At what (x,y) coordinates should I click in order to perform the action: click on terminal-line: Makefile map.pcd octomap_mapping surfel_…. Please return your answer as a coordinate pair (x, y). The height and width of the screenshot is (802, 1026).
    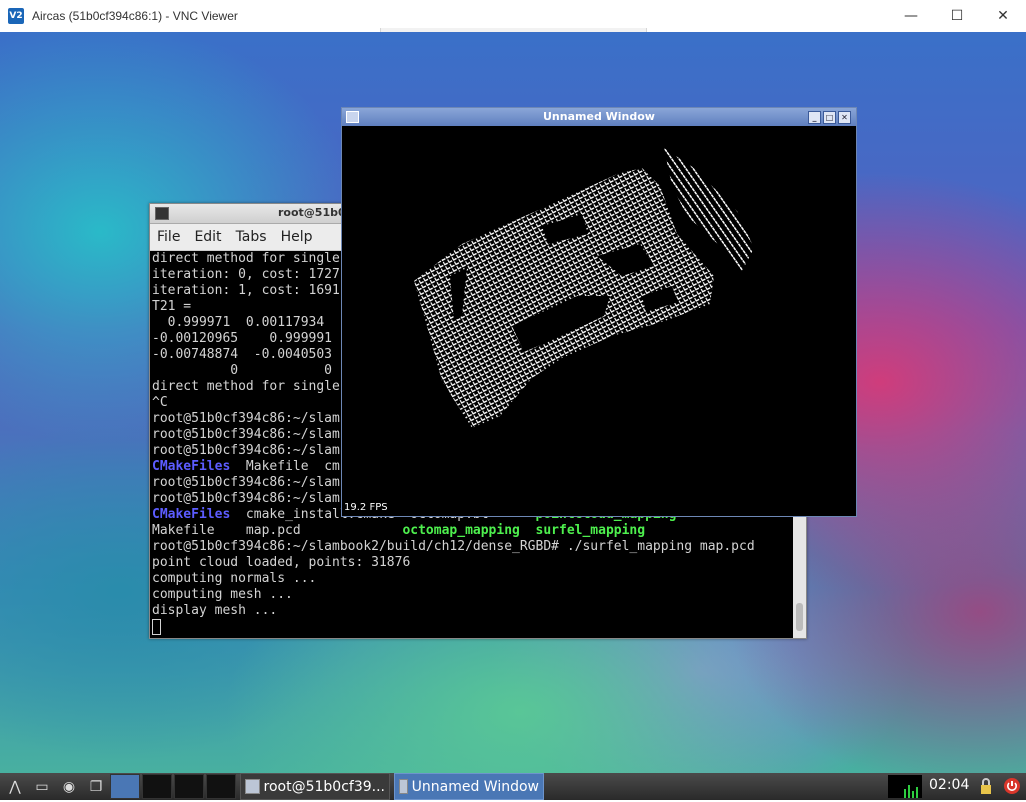
    Looking at the image, I should click on (473, 531).